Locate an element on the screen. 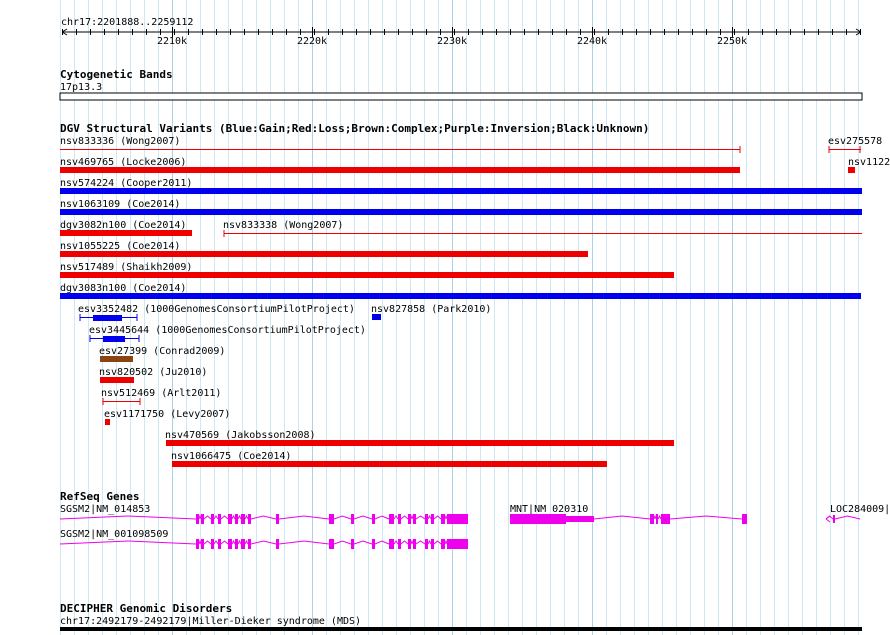 The image size is (890, 635). ruler-tick-label: 2240k is located at coordinates (592, 41).